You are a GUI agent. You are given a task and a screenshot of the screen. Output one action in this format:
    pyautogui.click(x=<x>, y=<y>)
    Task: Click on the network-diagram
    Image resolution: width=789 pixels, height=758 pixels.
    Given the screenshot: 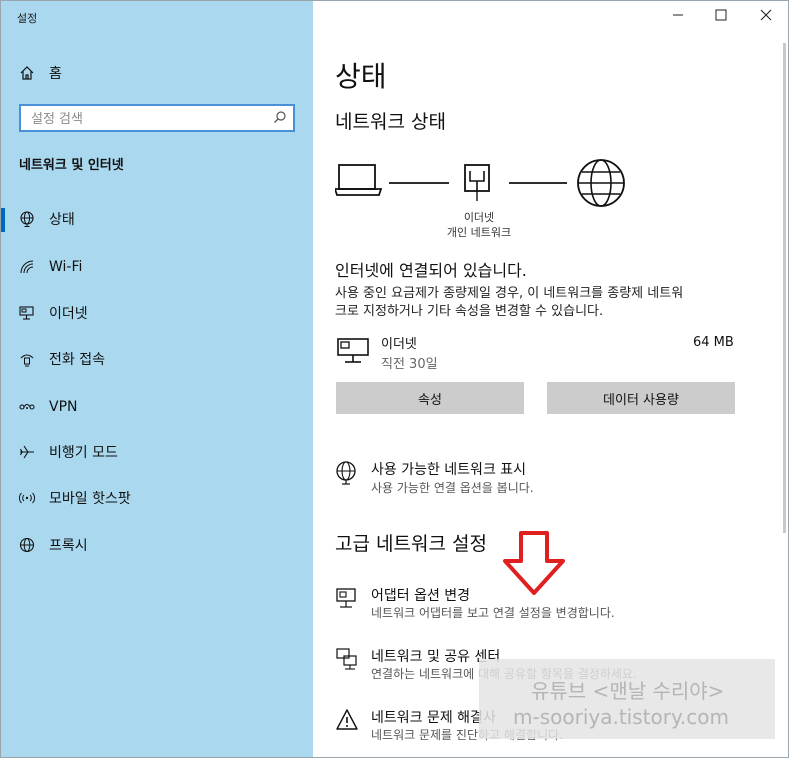 What is the action you would take?
    pyautogui.click(x=480, y=183)
    